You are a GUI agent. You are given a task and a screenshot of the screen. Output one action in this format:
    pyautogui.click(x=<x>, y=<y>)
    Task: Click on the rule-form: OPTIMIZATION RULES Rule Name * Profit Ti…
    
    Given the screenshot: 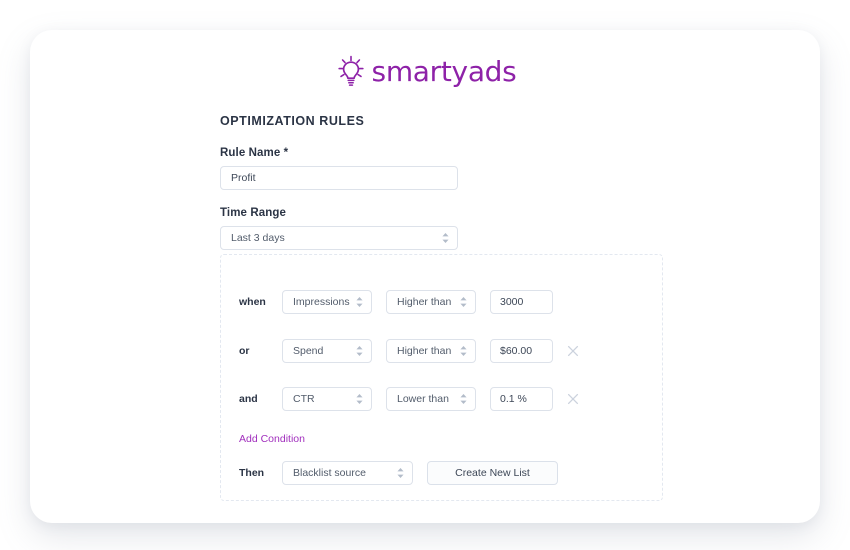 What is the action you would take?
    pyautogui.click(x=450, y=182)
    